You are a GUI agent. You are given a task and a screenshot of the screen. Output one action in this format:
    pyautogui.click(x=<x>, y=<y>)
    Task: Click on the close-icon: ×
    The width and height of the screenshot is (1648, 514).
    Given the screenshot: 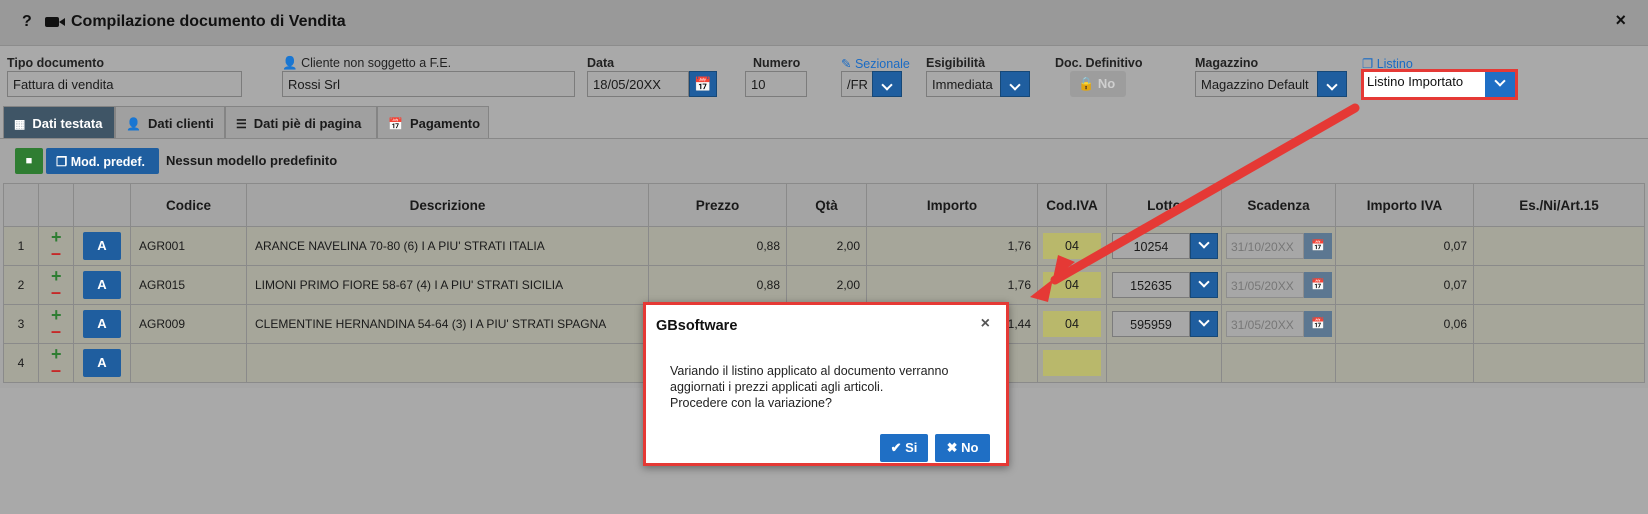 What is the action you would take?
    pyautogui.click(x=985, y=324)
    